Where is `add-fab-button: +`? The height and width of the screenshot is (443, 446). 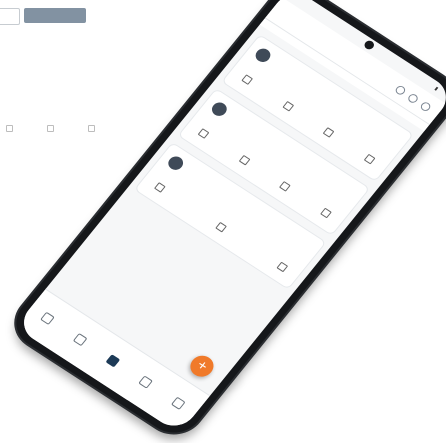 add-fab-button: + is located at coordinates (202, 366).